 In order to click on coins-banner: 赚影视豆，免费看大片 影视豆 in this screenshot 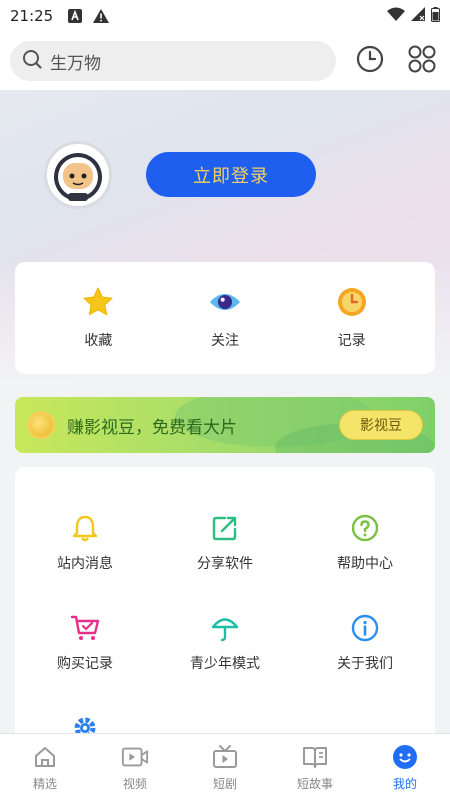, I will do `click(225, 425)`.